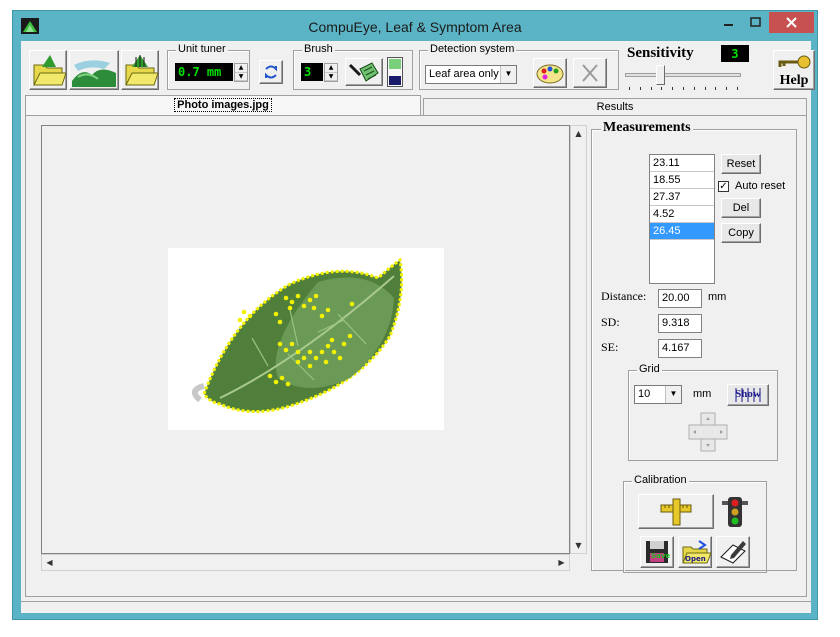 The width and height of the screenshot is (840, 637). Describe the element at coordinates (741, 233) in the screenshot. I see `copy-button: Copy` at that location.